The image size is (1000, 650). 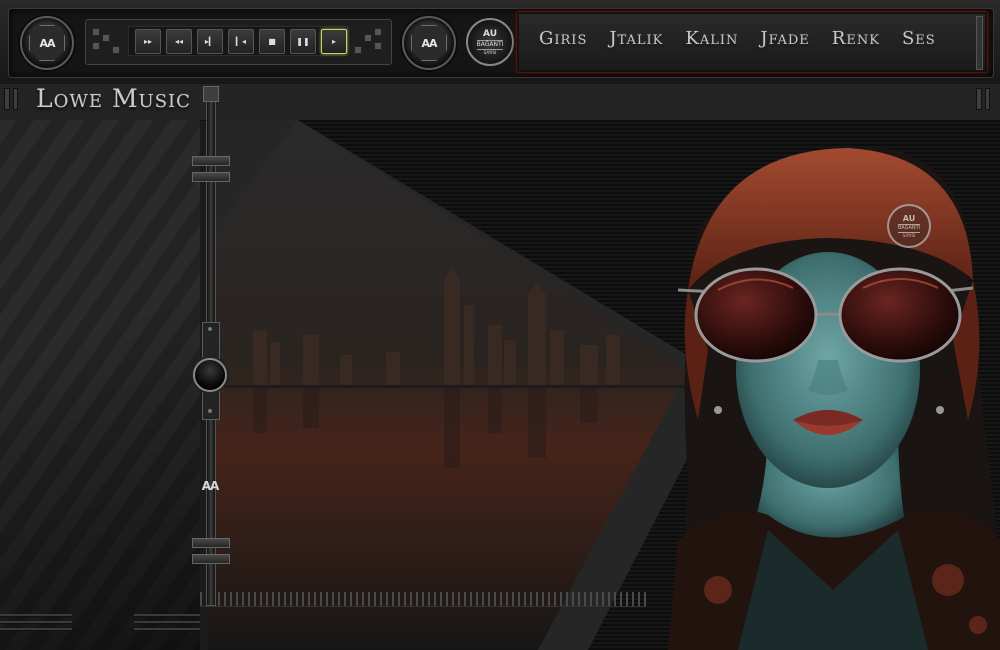 I want to click on divider-lines-left, so click(x=36, y=625).